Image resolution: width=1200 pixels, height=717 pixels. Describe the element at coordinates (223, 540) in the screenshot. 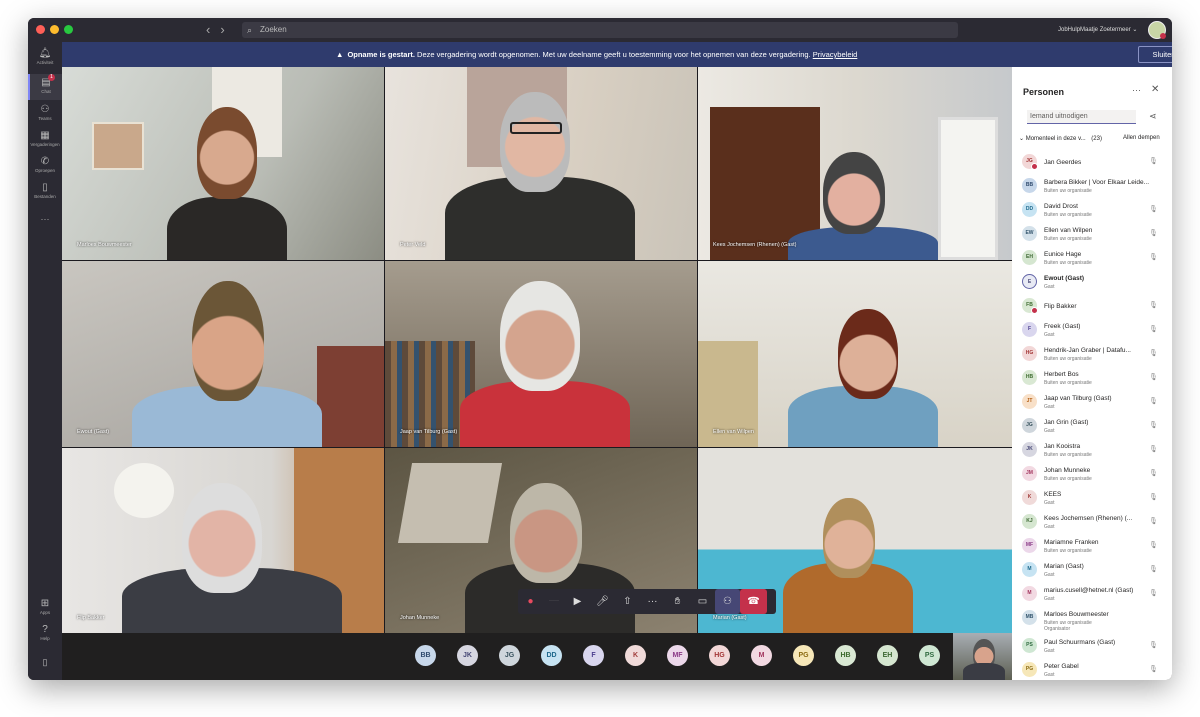

I see `video-tile: Flip Bakker` at that location.